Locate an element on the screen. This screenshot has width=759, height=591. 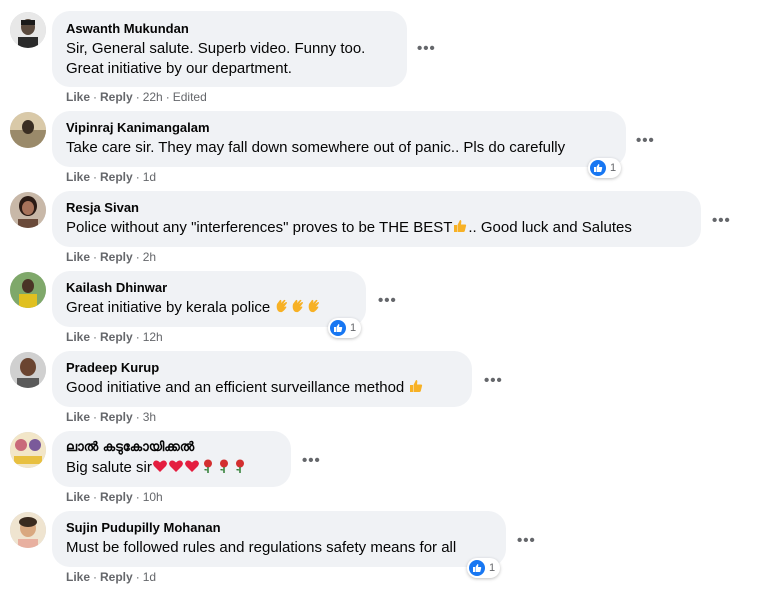
comment-author: Vipinraj Kanimangalam is located at coordinates (339, 127).